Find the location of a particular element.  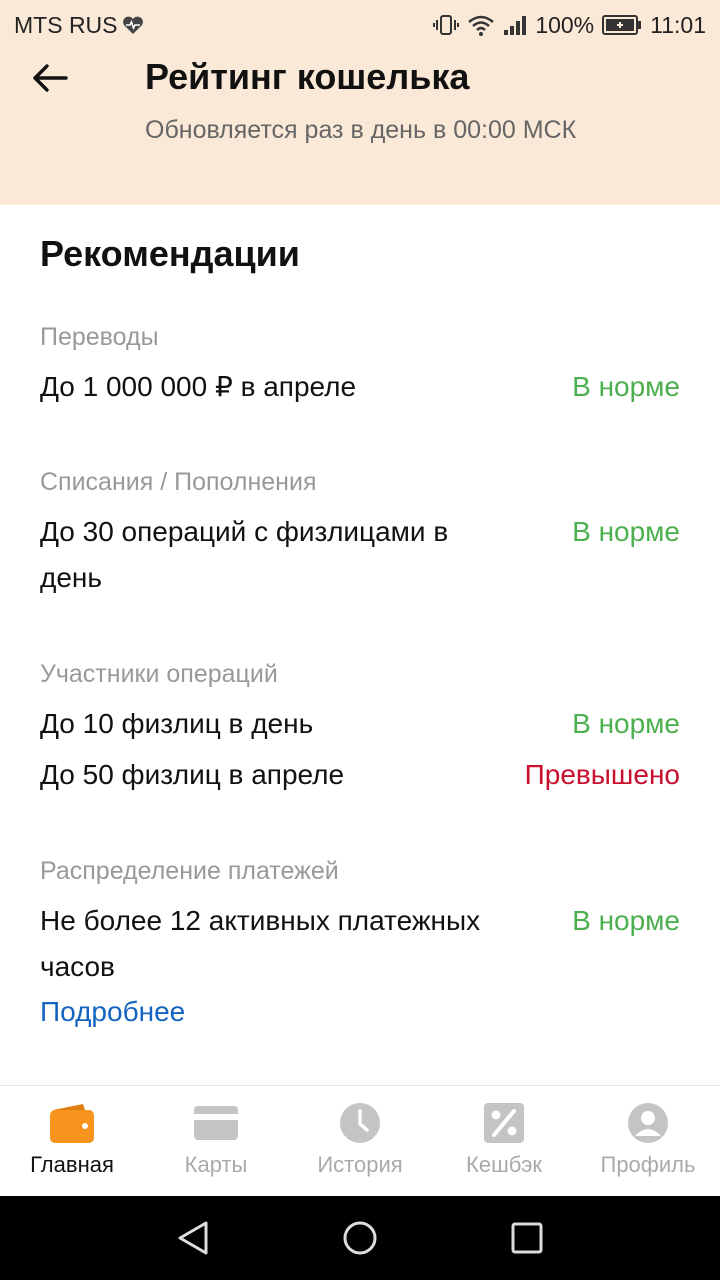

triangle-back-icon is located at coordinates (193, 1238).